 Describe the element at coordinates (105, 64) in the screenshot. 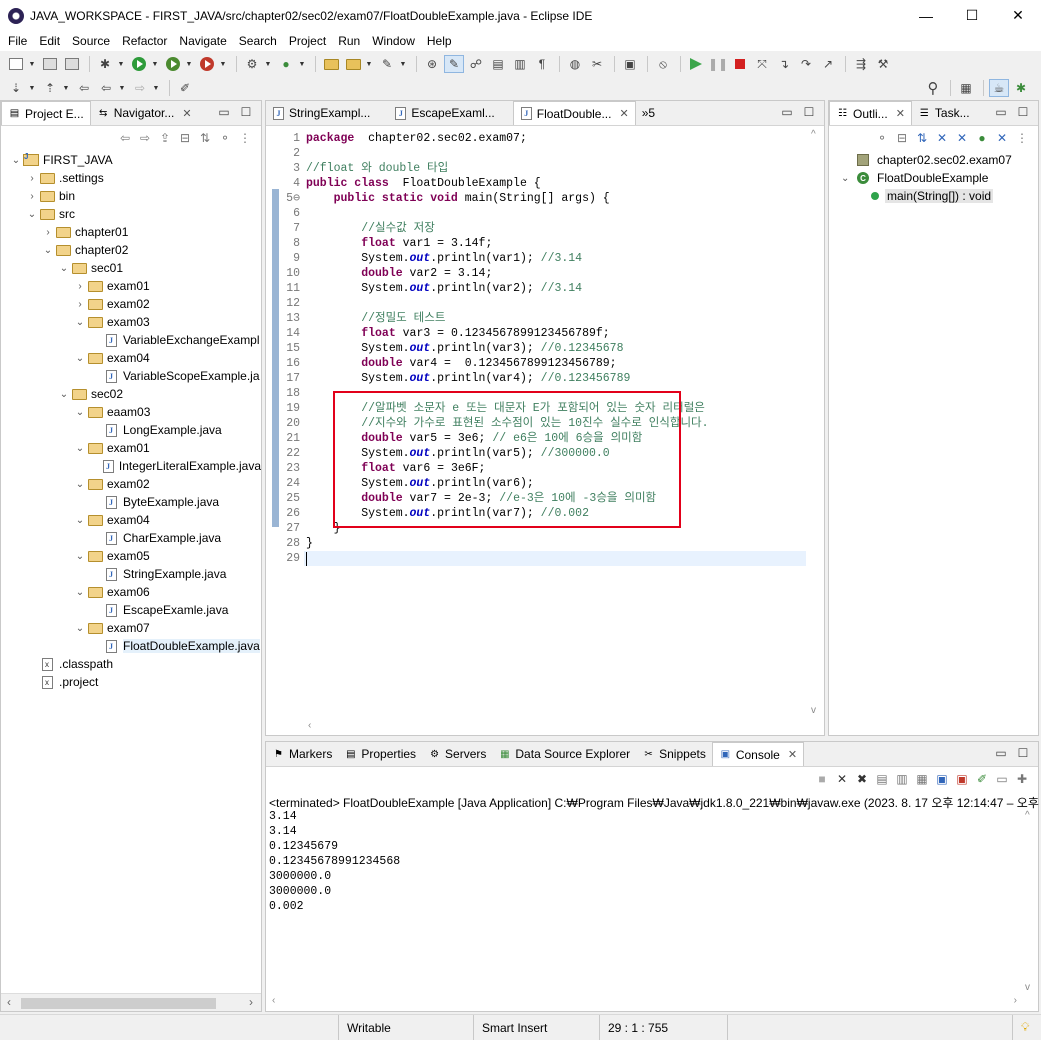

I see `debug-icon: ✱` at that location.